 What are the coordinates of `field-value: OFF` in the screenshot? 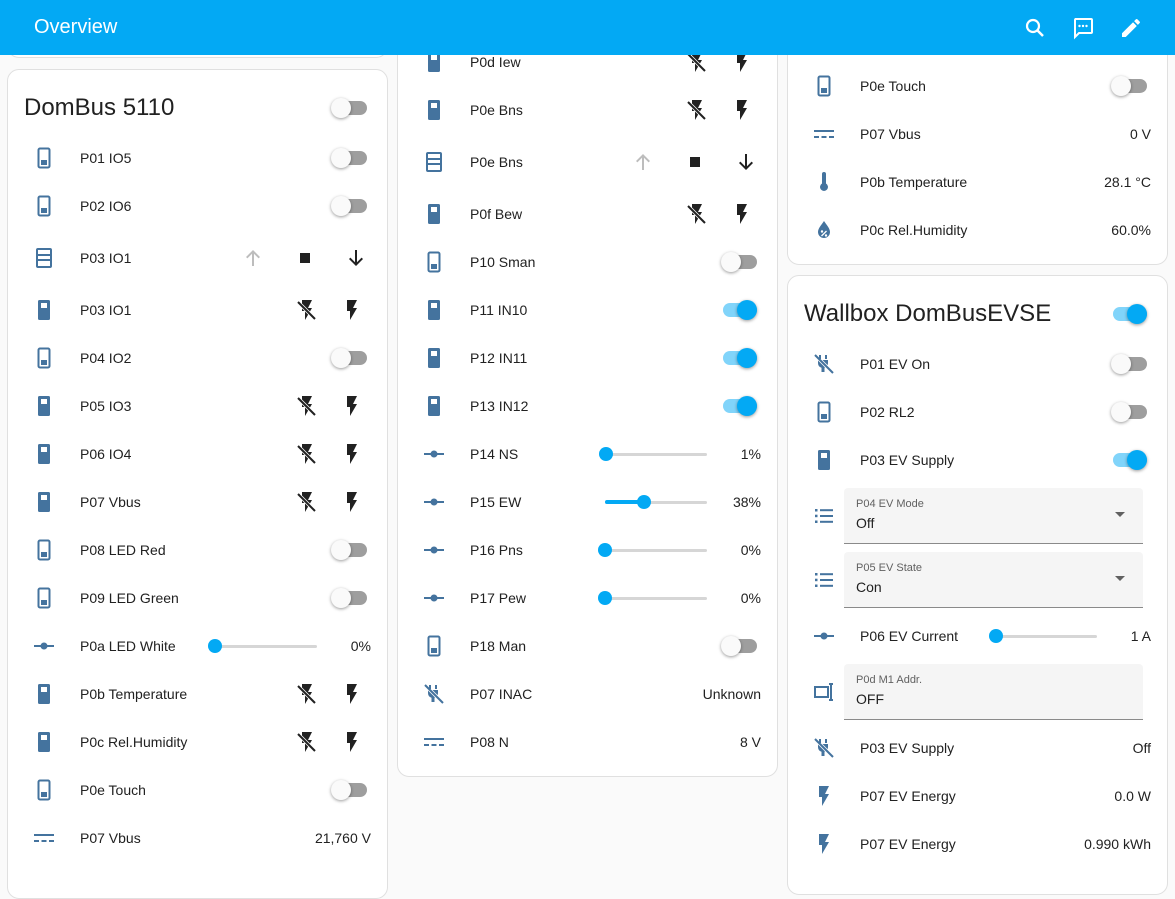 It's located at (870, 699).